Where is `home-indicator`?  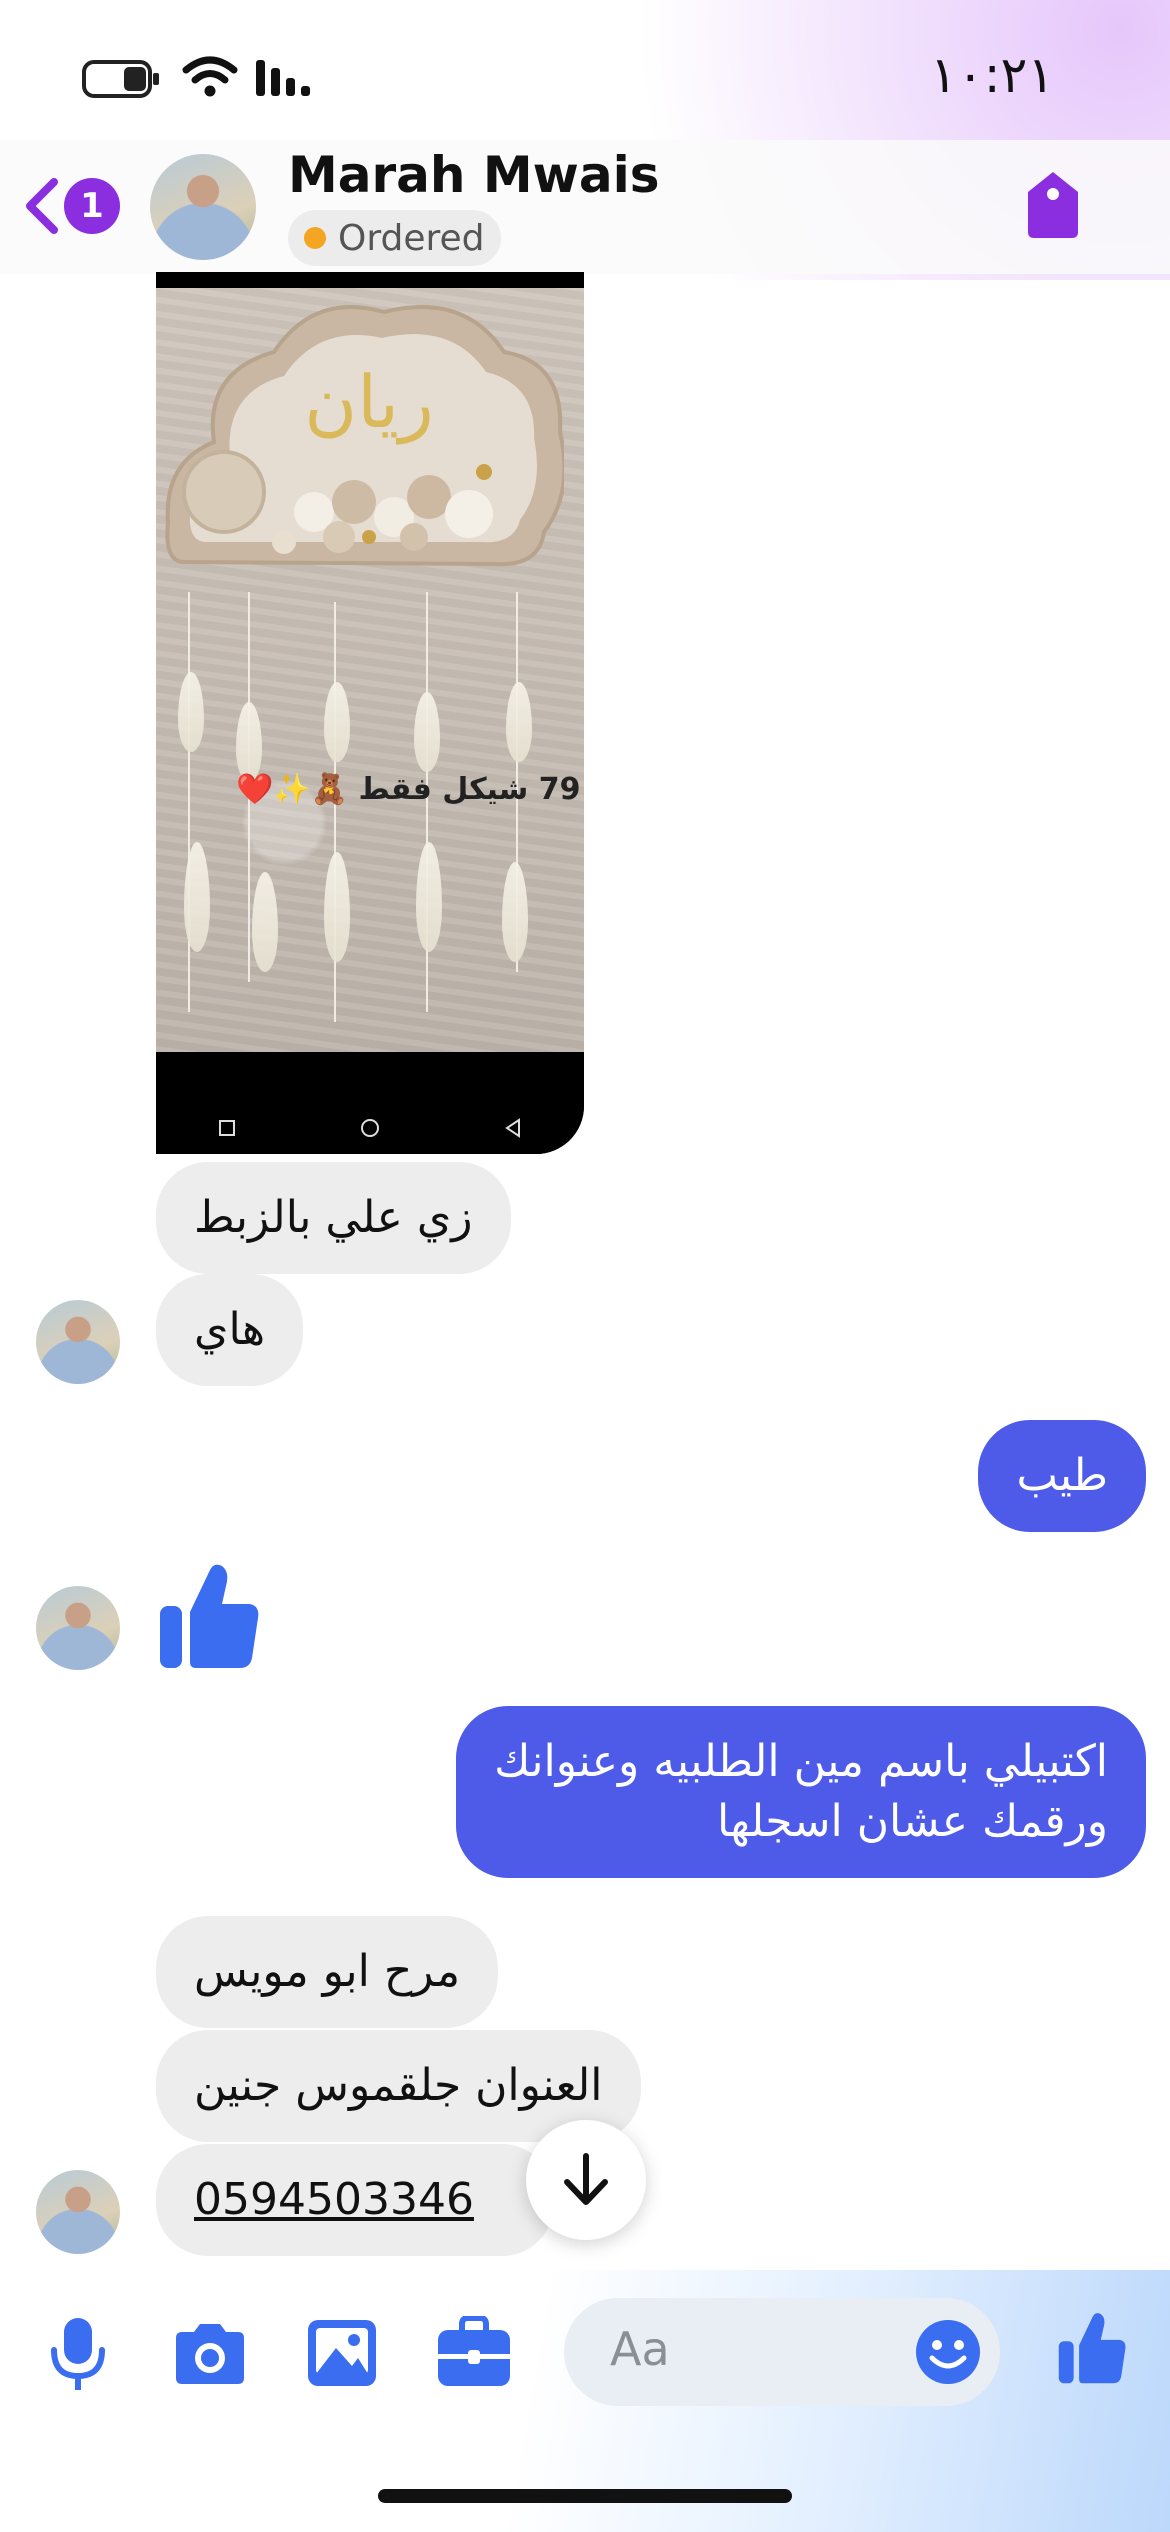 home-indicator is located at coordinates (585, 2496).